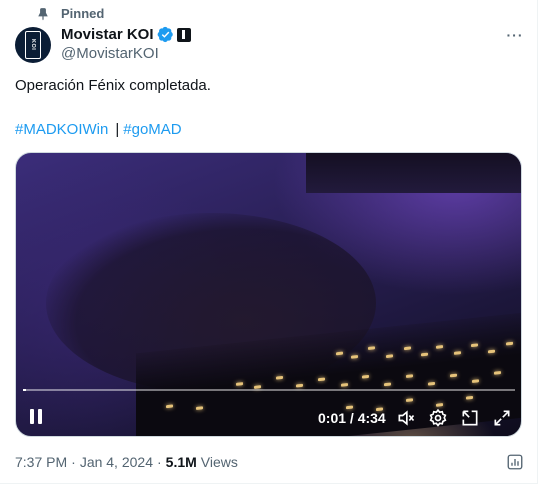 The width and height of the screenshot is (539, 485). Describe the element at coordinates (83, 13) in the screenshot. I see `pinned-label: Pinned` at that location.